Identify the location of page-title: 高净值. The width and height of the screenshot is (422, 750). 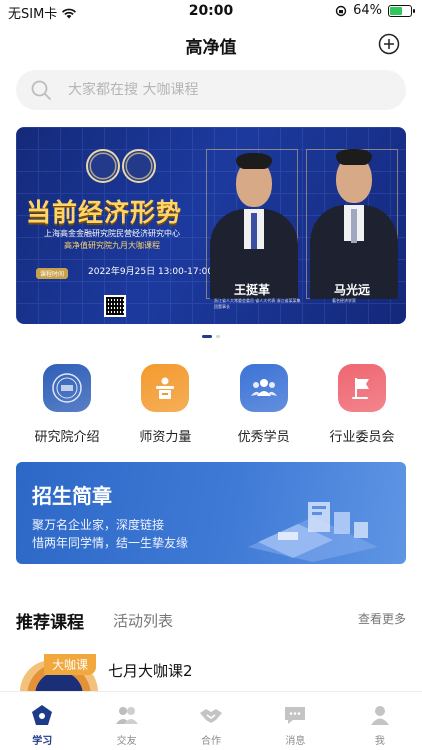
(211, 48).